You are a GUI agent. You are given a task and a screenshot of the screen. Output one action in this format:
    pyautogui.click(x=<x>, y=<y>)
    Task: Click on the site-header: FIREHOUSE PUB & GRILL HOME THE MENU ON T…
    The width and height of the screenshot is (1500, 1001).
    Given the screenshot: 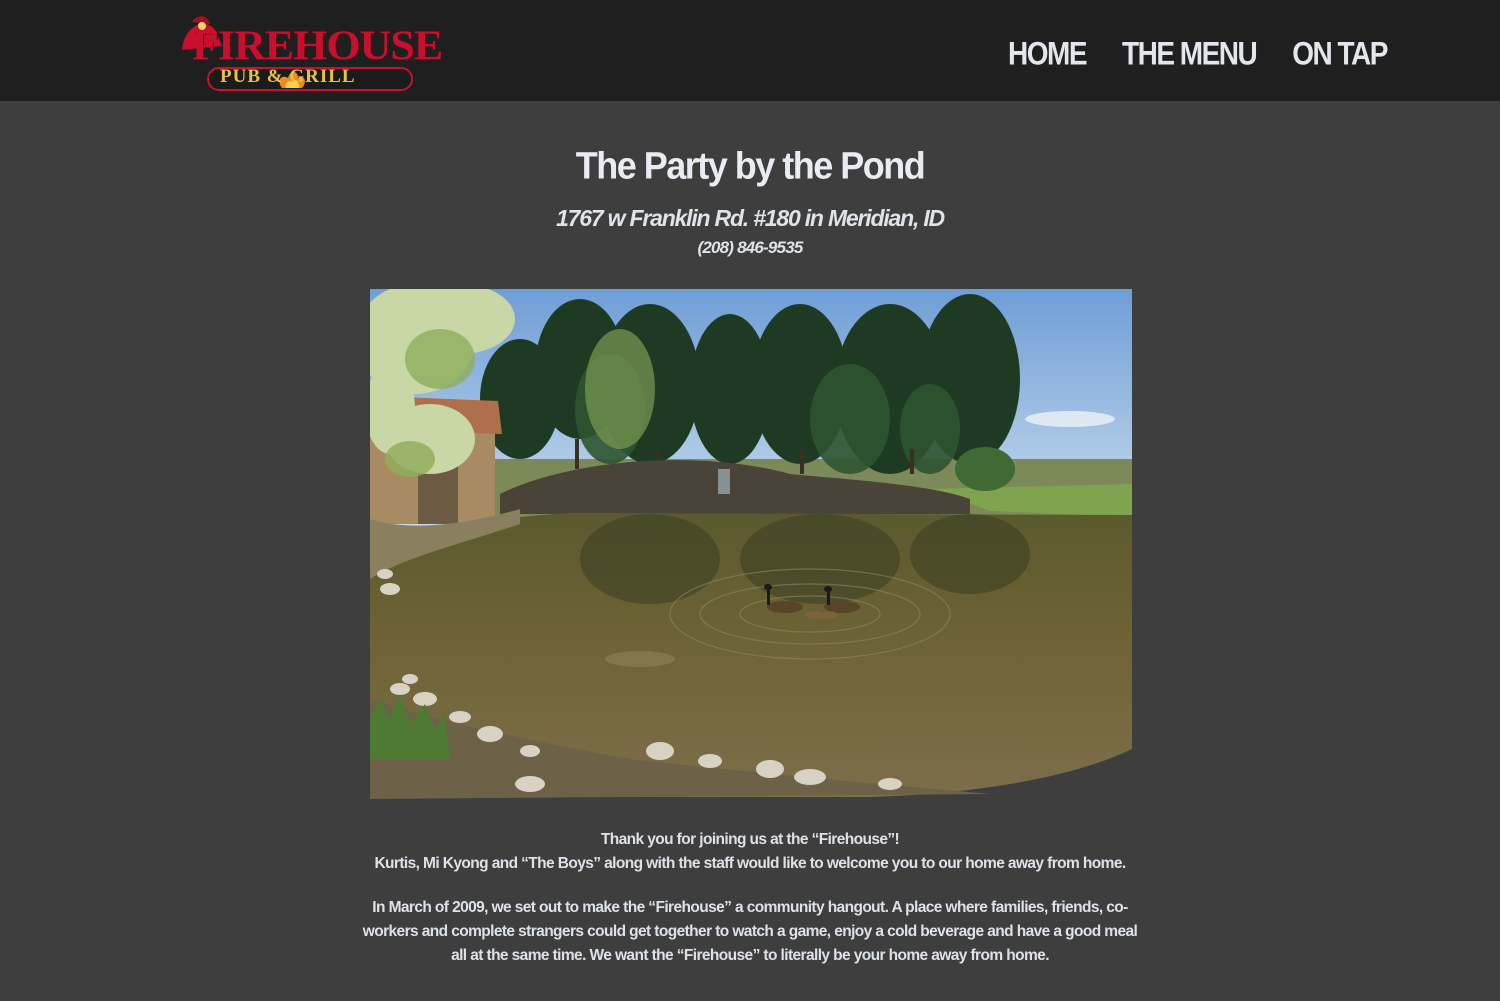 What is the action you would take?
    pyautogui.click(x=750, y=50)
    